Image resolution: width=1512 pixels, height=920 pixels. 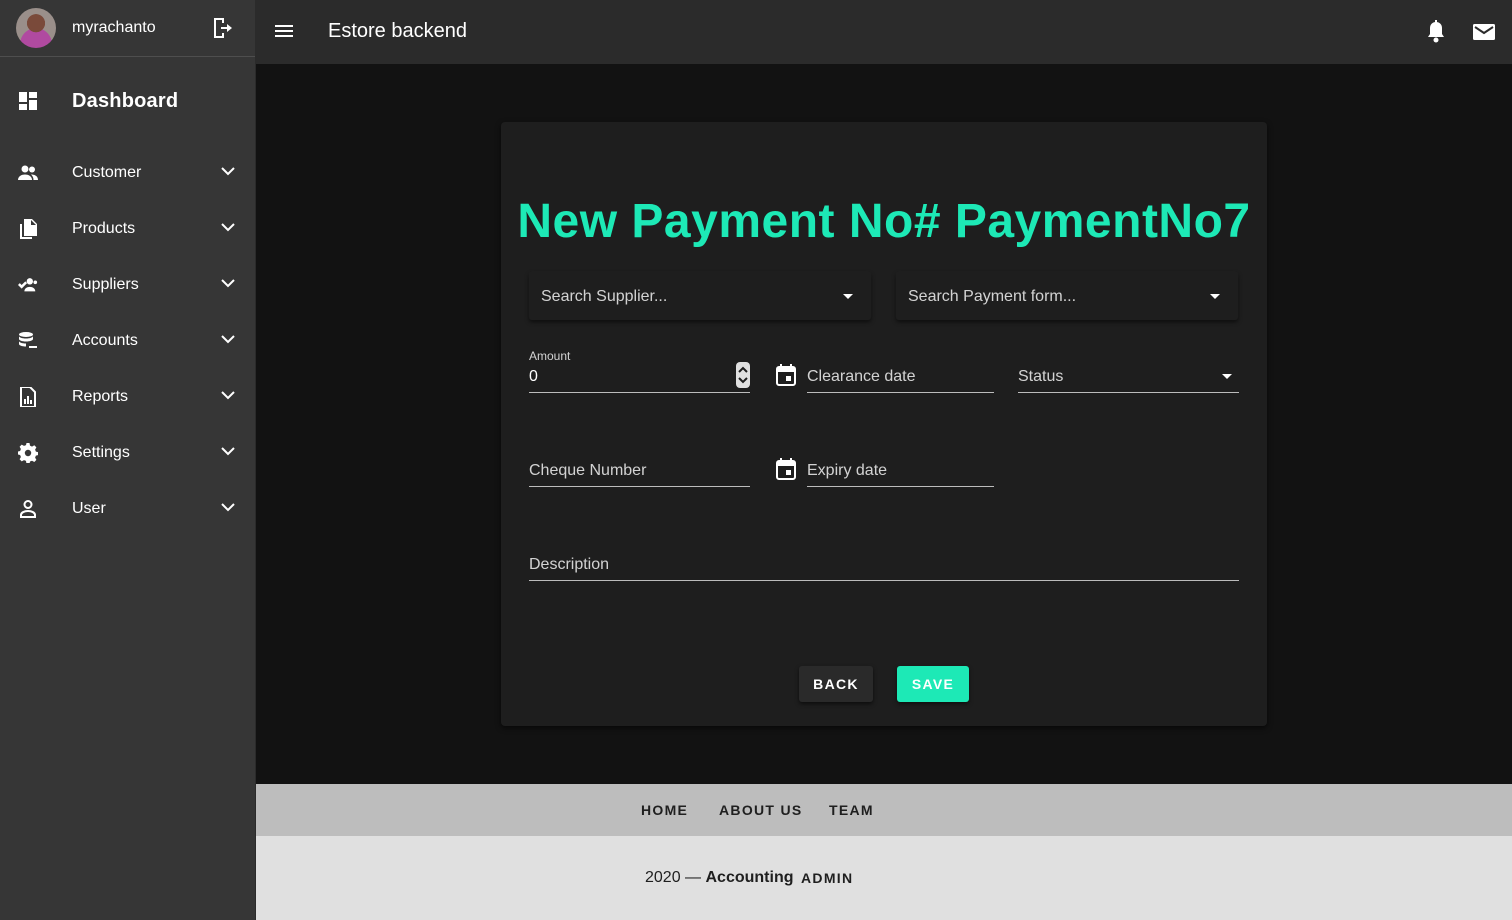 What do you see at coordinates (28, 397) in the screenshot?
I see `report-icon` at bounding box center [28, 397].